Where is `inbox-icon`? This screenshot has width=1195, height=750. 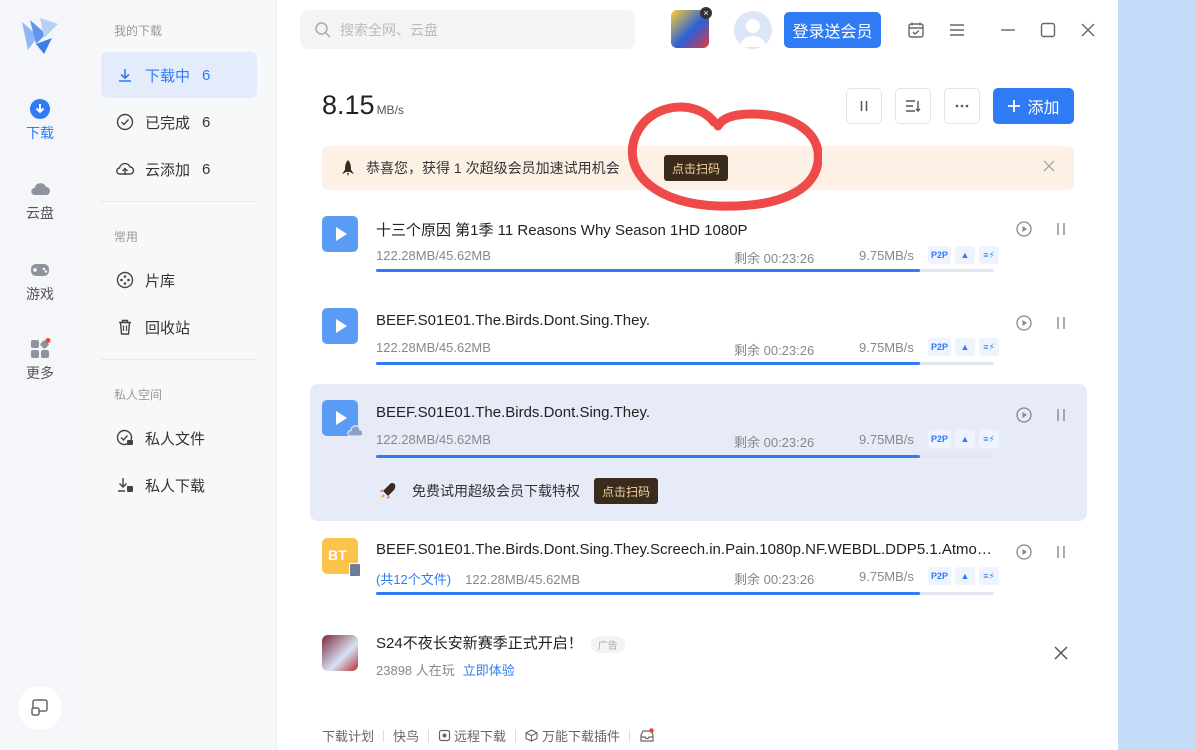 inbox-icon is located at coordinates (647, 734).